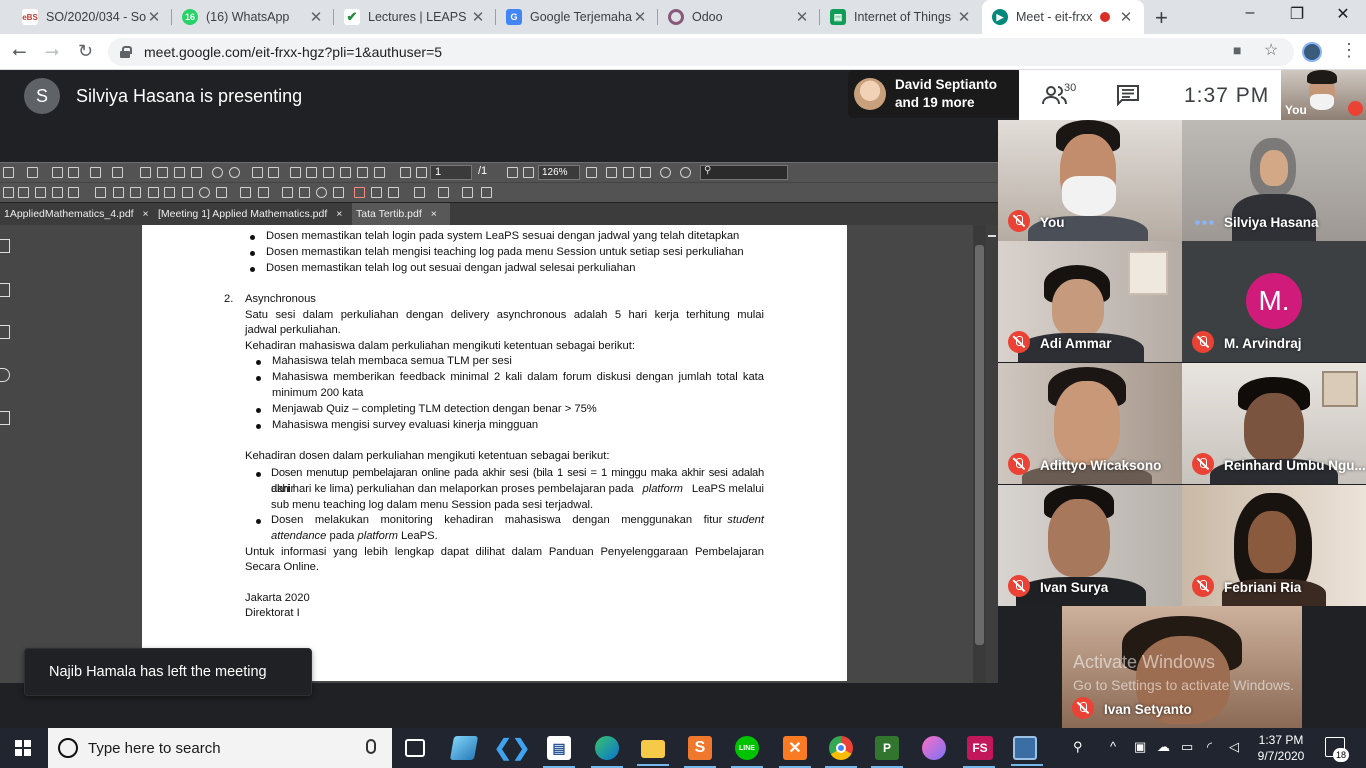 The height and width of the screenshot is (768, 1366). Describe the element at coordinates (196, 172) in the screenshot. I see `delete-icon` at that location.